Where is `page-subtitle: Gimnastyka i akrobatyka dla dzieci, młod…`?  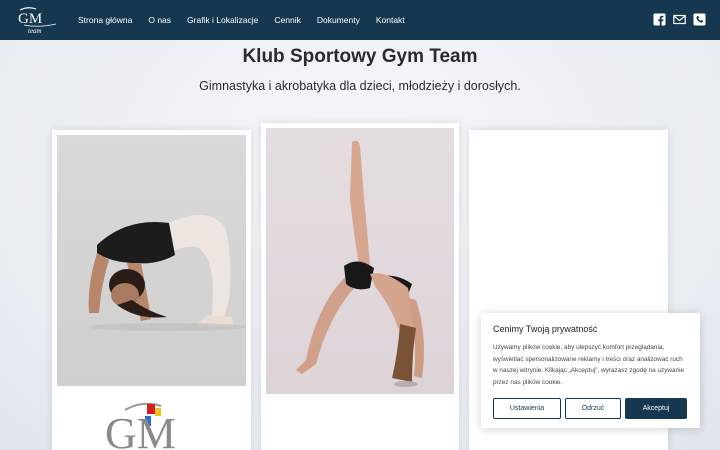
page-subtitle: Gimnastyka i akrobatyka dla dzieci, młod… is located at coordinates (360, 86).